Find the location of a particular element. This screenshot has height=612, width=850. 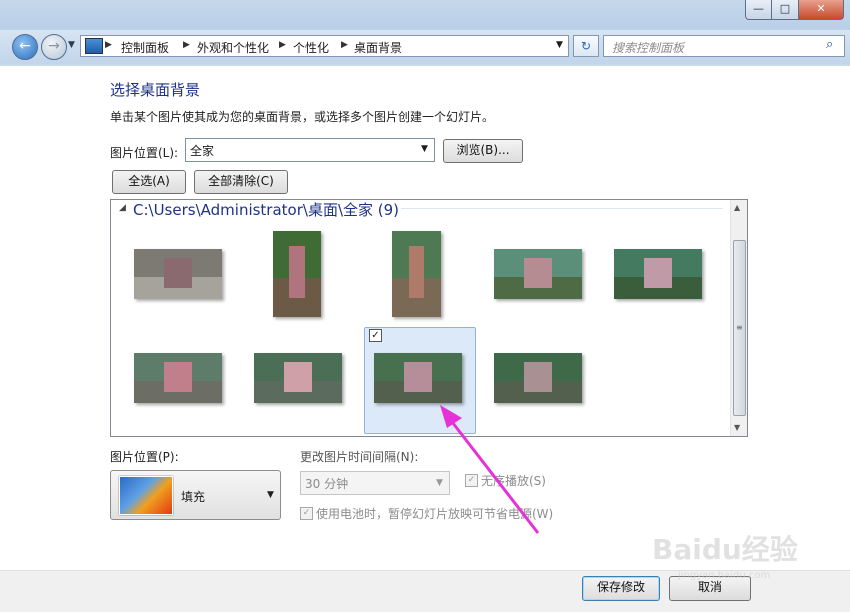

baidu-logo: Baidu经验 is located at coordinates (725, 549).